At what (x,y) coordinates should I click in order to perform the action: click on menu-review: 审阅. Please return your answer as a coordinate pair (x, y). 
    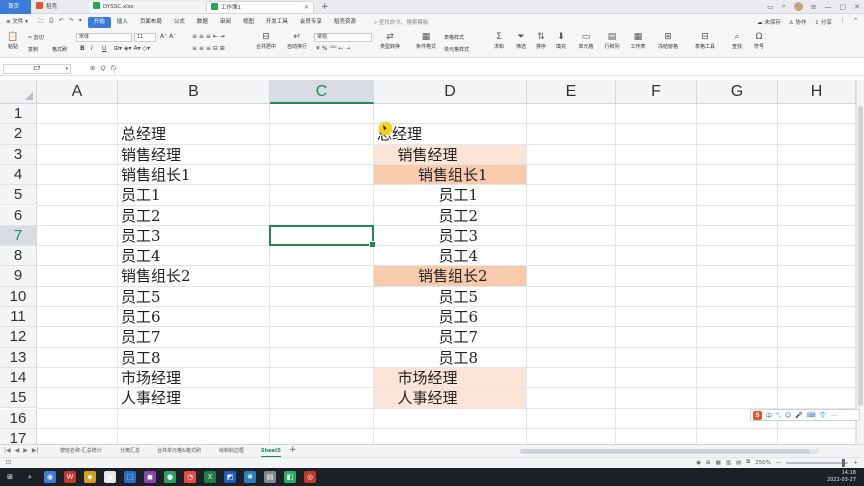
    Looking at the image, I should click on (225, 22).